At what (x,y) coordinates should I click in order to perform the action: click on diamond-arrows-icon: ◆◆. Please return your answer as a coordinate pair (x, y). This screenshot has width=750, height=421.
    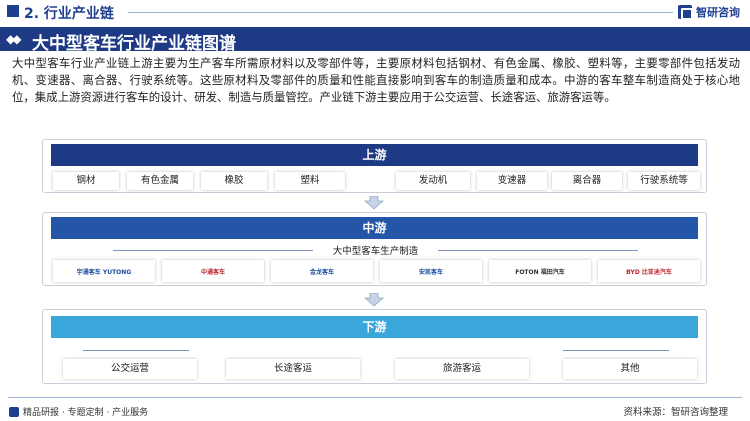
    Looking at the image, I should click on (14, 39).